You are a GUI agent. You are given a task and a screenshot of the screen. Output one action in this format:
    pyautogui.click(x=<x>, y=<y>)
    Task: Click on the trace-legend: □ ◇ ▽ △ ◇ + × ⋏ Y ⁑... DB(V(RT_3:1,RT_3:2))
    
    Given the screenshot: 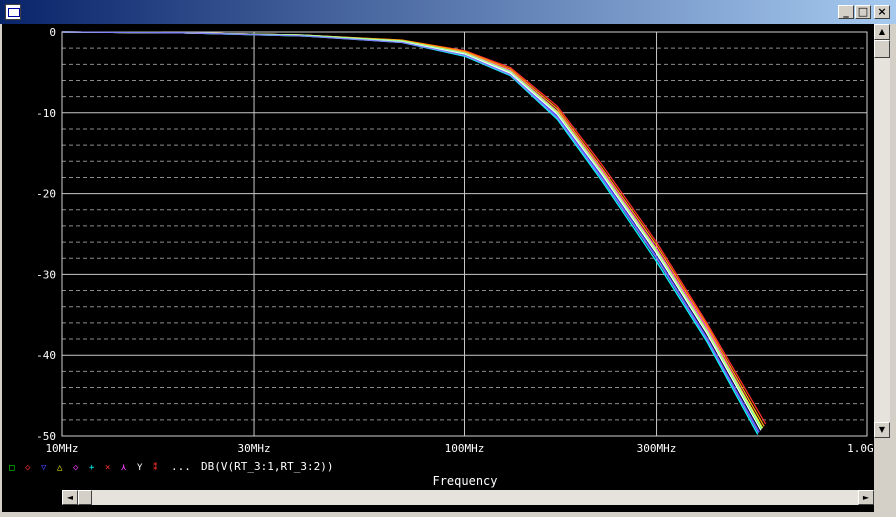 What is the action you would take?
    pyautogui.click(x=171, y=466)
    